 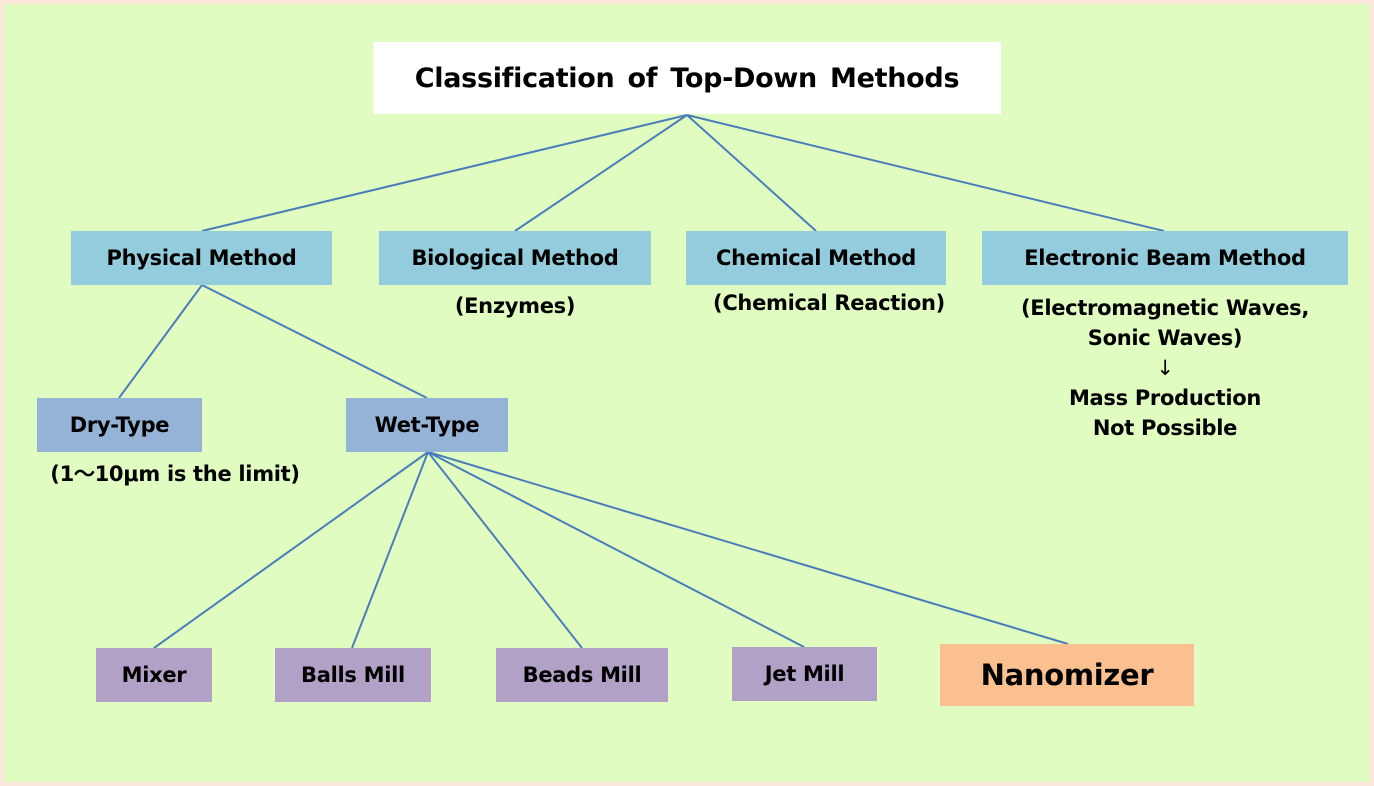 I want to click on node-label: Chemical Method, so click(x=816, y=258).